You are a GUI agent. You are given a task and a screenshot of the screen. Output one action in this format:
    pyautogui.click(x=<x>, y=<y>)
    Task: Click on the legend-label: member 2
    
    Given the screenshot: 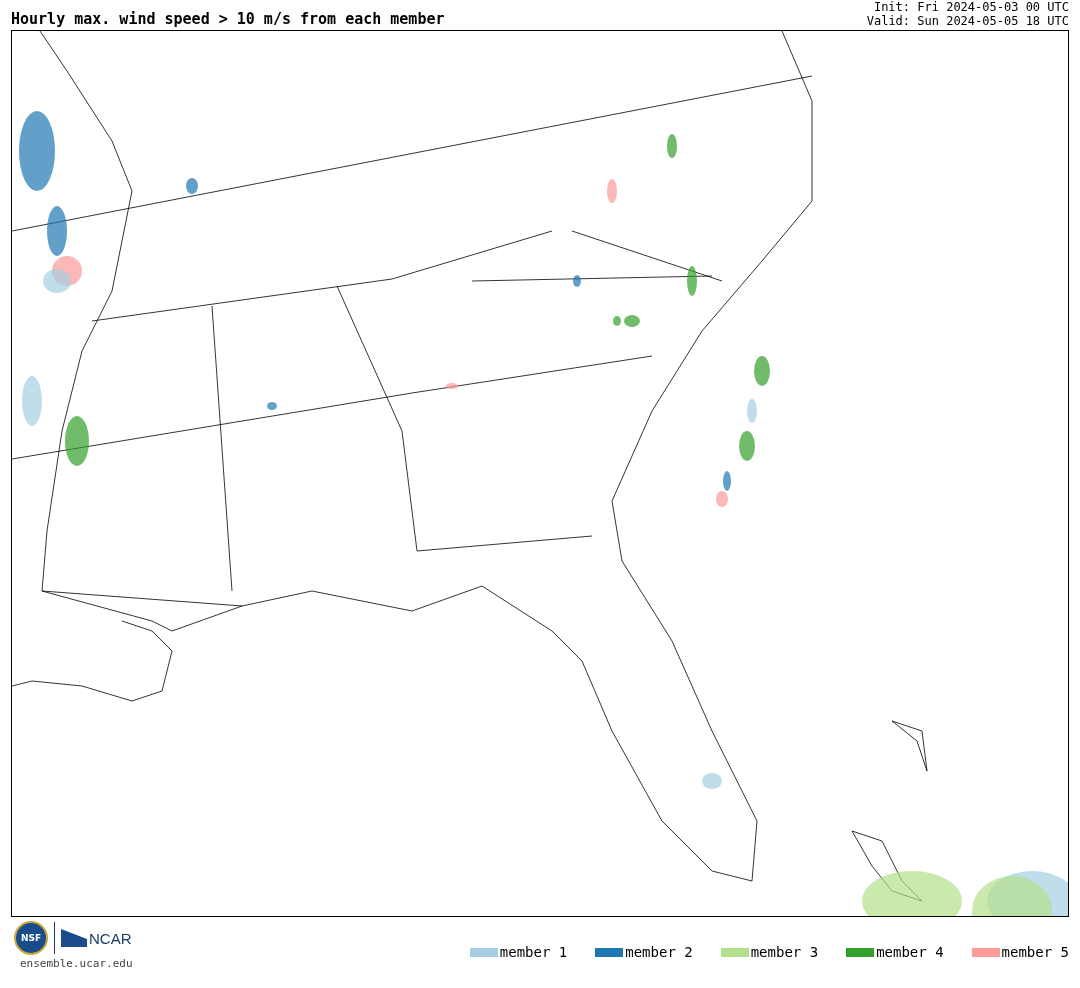 What is the action you would take?
    pyautogui.click(x=659, y=952)
    